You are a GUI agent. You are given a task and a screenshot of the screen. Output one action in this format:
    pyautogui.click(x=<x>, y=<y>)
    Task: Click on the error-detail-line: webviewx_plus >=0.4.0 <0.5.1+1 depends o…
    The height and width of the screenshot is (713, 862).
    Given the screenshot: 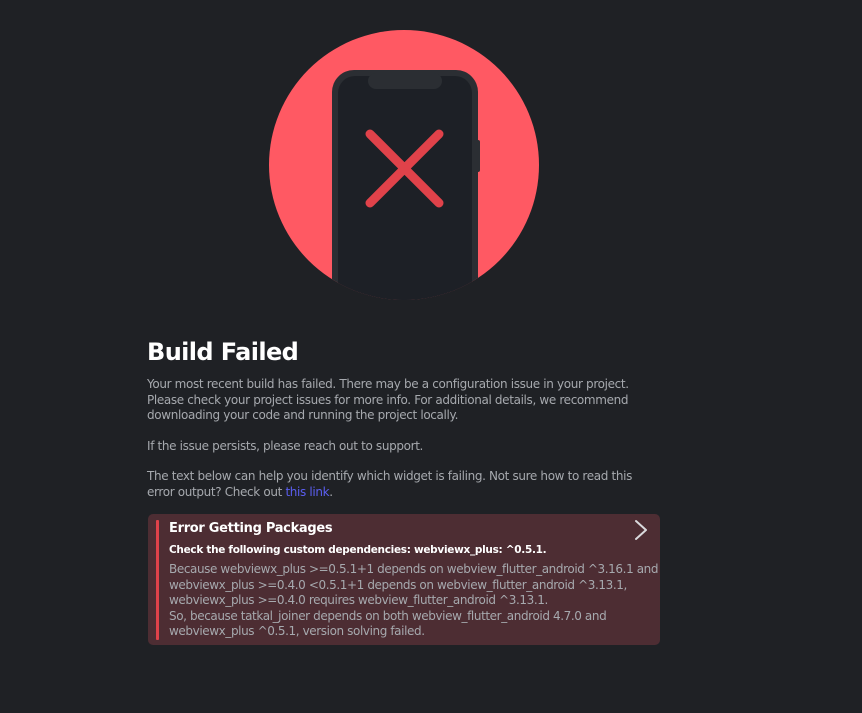 What is the action you would take?
    pyautogui.click(x=398, y=584)
    